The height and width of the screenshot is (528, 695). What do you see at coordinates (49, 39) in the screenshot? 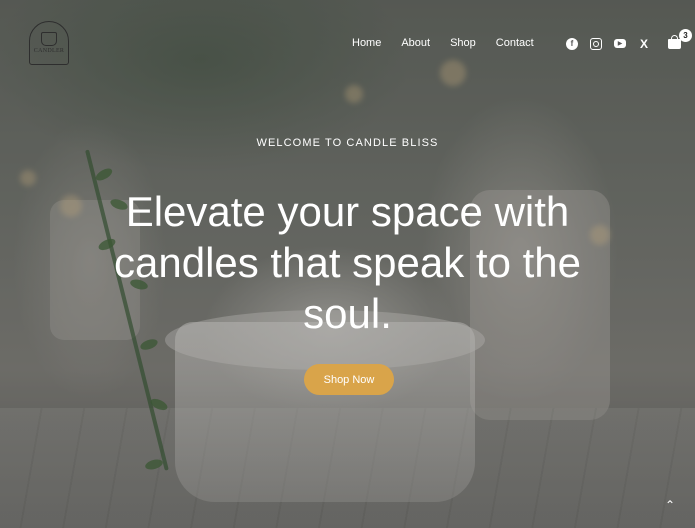
I see `candle-jar-icon` at bounding box center [49, 39].